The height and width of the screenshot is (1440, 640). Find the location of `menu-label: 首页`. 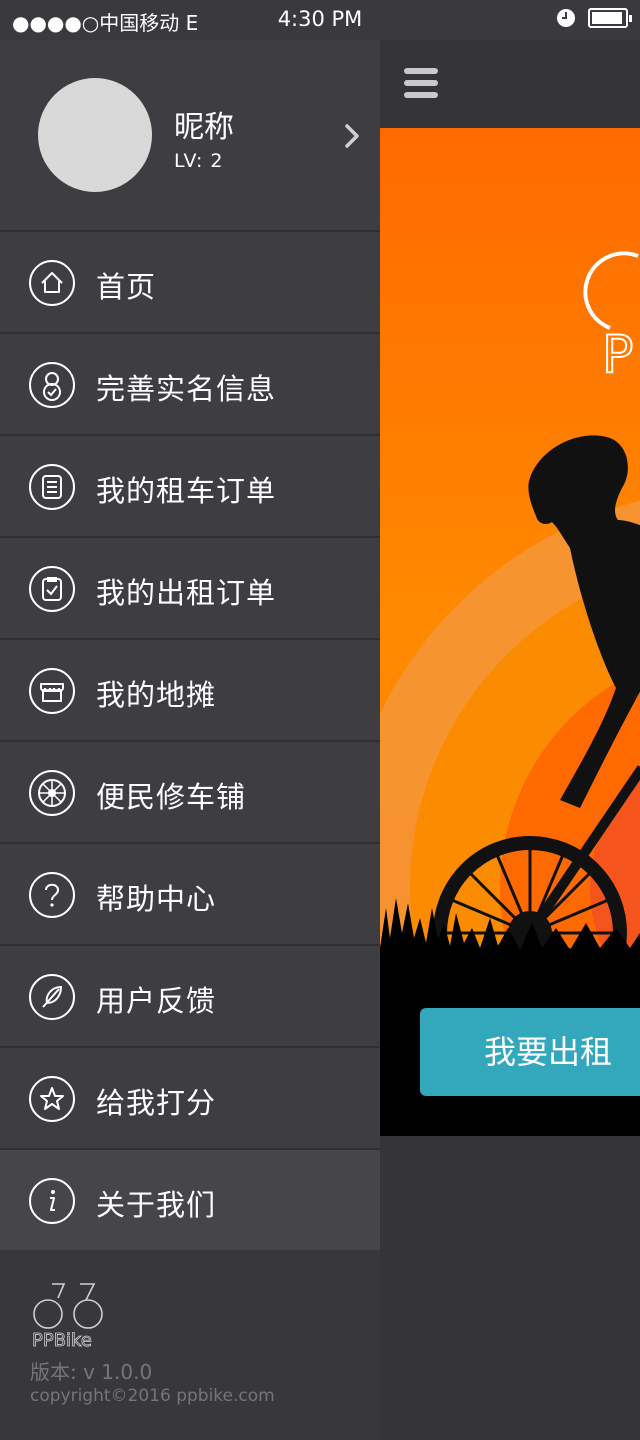

menu-label: 首页 is located at coordinates (126, 287).